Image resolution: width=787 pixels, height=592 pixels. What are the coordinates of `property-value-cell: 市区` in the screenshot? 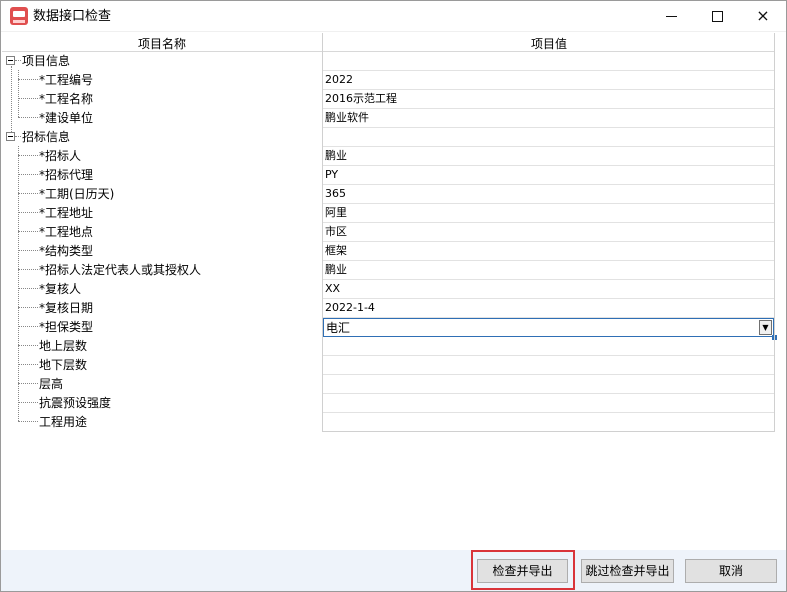 It's located at (548, 232).